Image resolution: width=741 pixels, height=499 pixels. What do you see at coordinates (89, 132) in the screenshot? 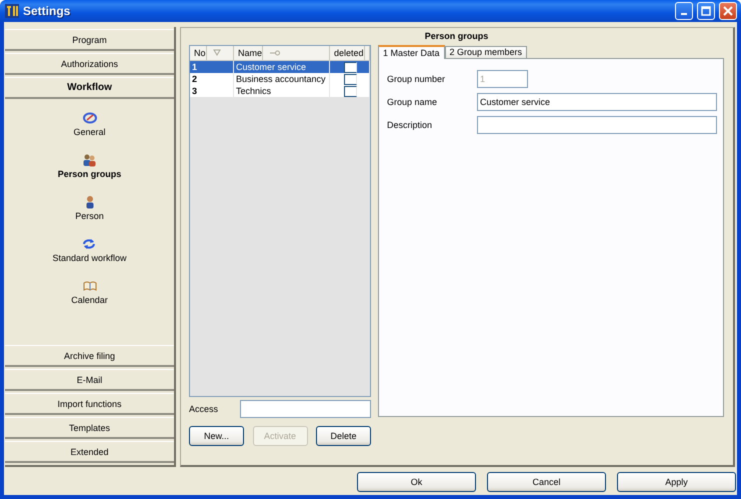
I see `sidebar-item: General` at bounding box center [89, 132].